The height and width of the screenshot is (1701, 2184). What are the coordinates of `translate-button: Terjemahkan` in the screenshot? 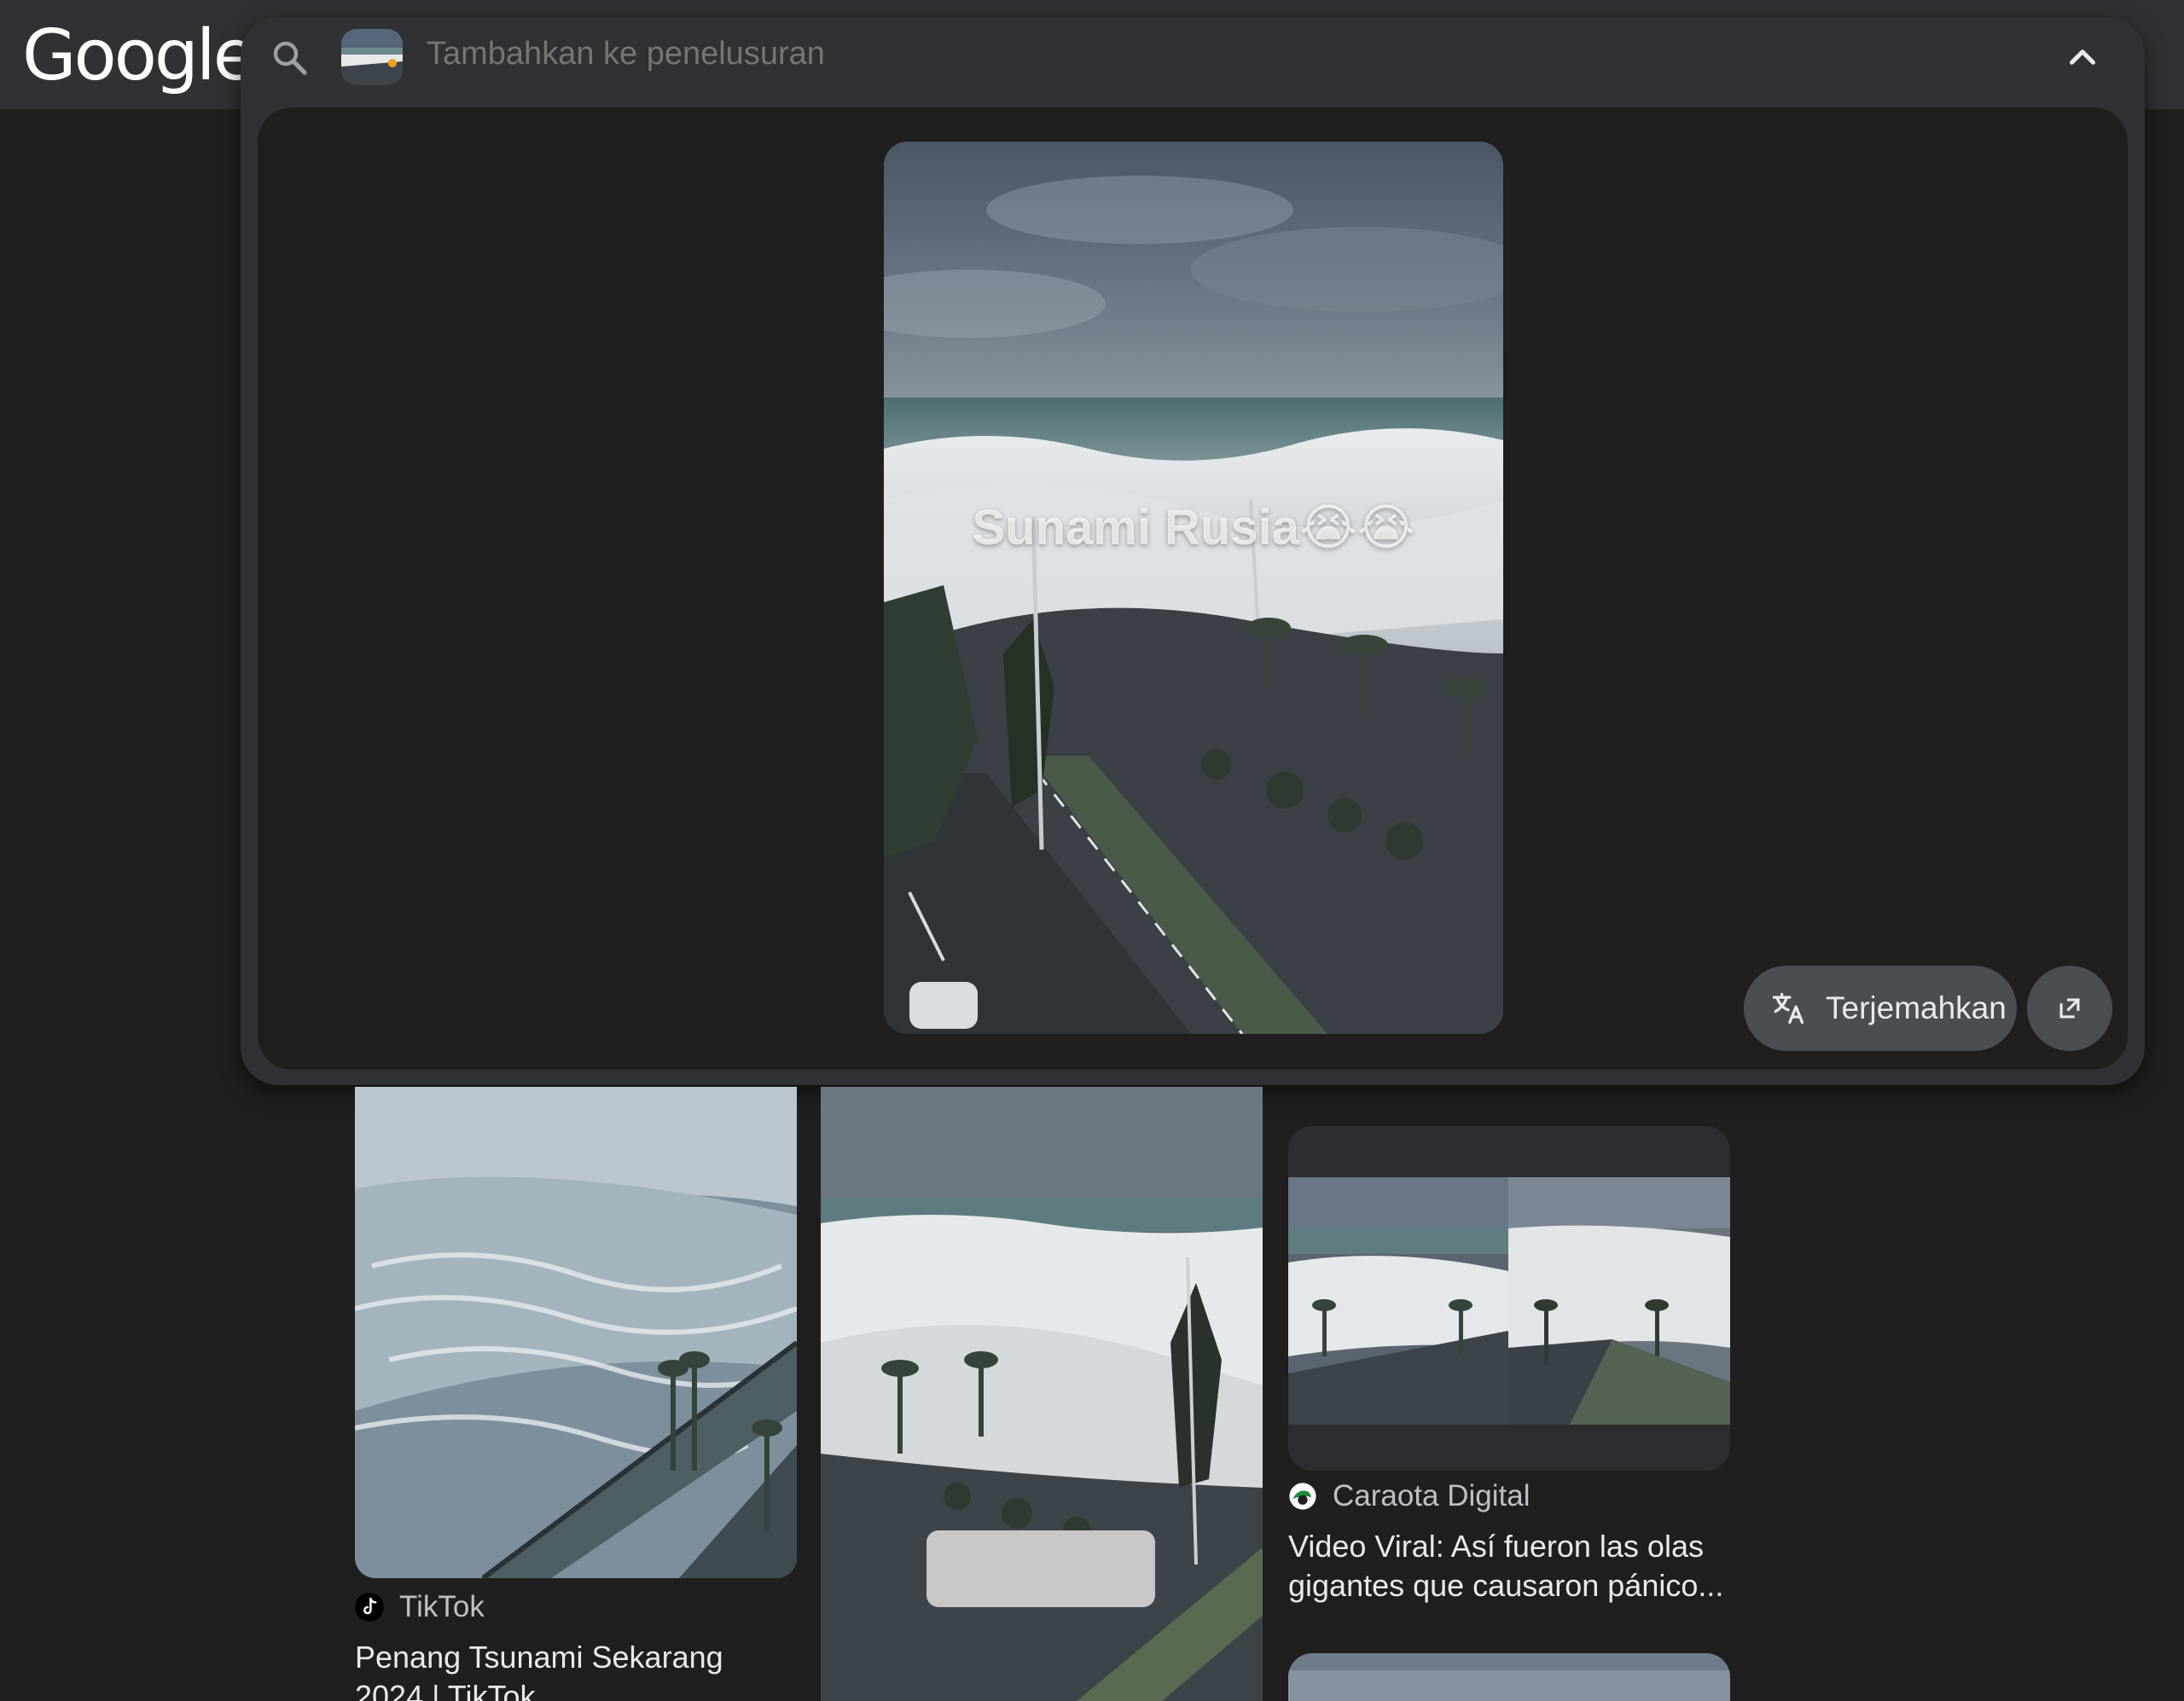 It's located at (1880, 1008).